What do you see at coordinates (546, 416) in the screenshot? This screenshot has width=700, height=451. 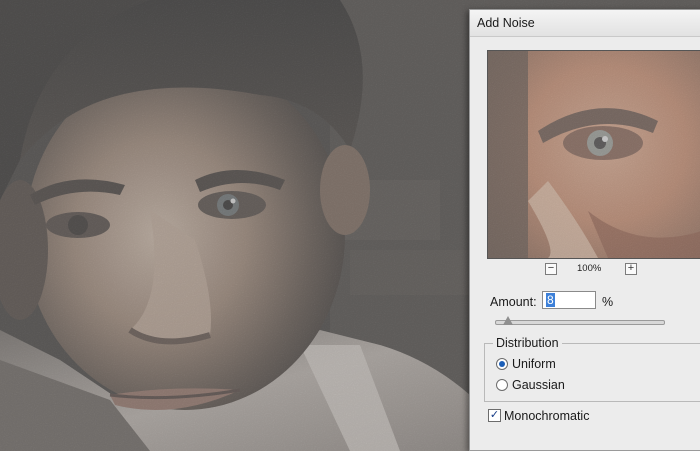 I see `monochromatic-label: Monochromatic` at bounding box center [546, 416].